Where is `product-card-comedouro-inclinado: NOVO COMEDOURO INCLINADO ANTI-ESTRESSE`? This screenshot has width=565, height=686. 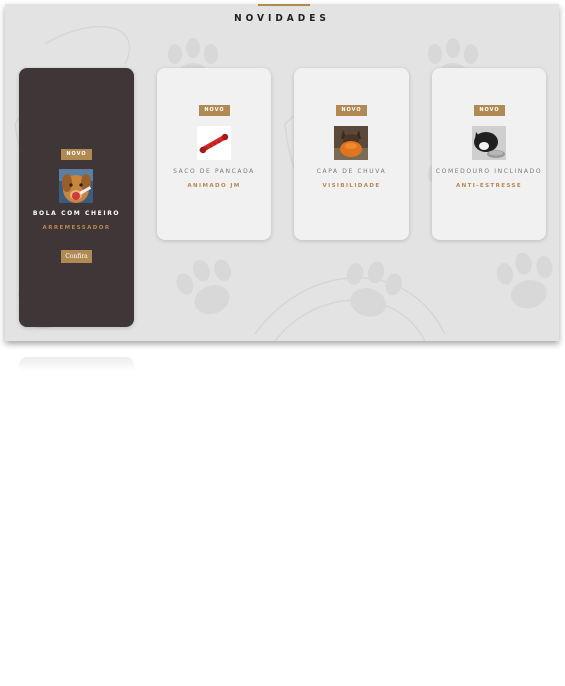
product-card-comedouro-inclinado: NOVO COMEDOURO INCLINADO ANTI-ESTRESSE is located at coordinates (489, 154).